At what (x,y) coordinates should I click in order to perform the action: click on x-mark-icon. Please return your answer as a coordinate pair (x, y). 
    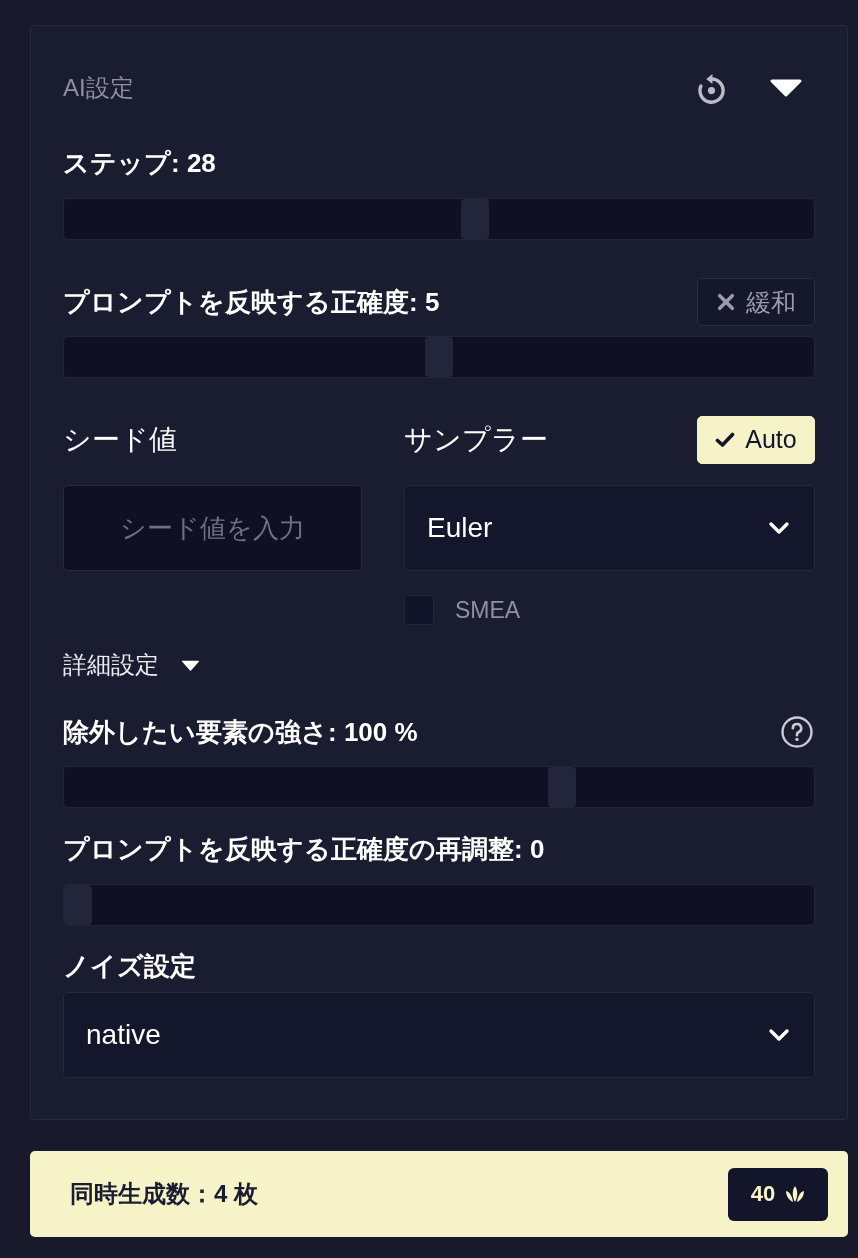
    Looking at the image, I should click on (726, 302).